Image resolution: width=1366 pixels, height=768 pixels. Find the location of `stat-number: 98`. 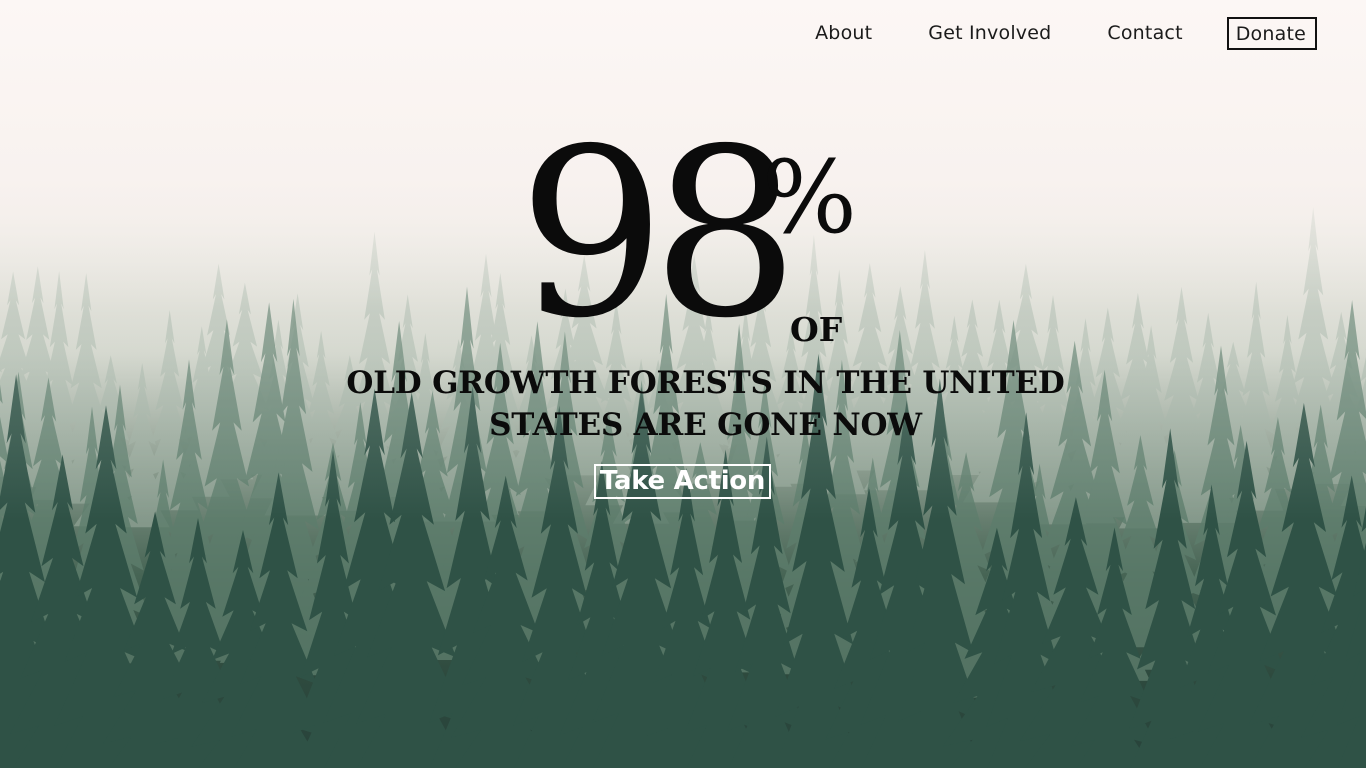

stat-number: 98 is located at coordinates (658, 234).